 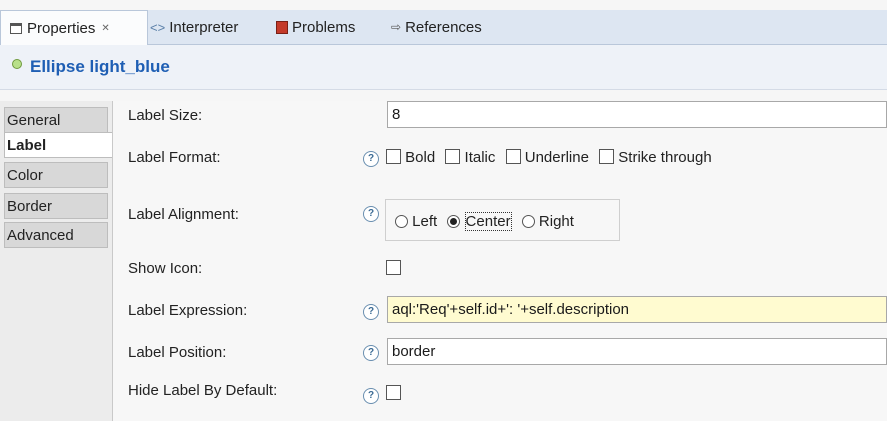 I want to click on hide-label-checkbox, so click(x=393, y=392).